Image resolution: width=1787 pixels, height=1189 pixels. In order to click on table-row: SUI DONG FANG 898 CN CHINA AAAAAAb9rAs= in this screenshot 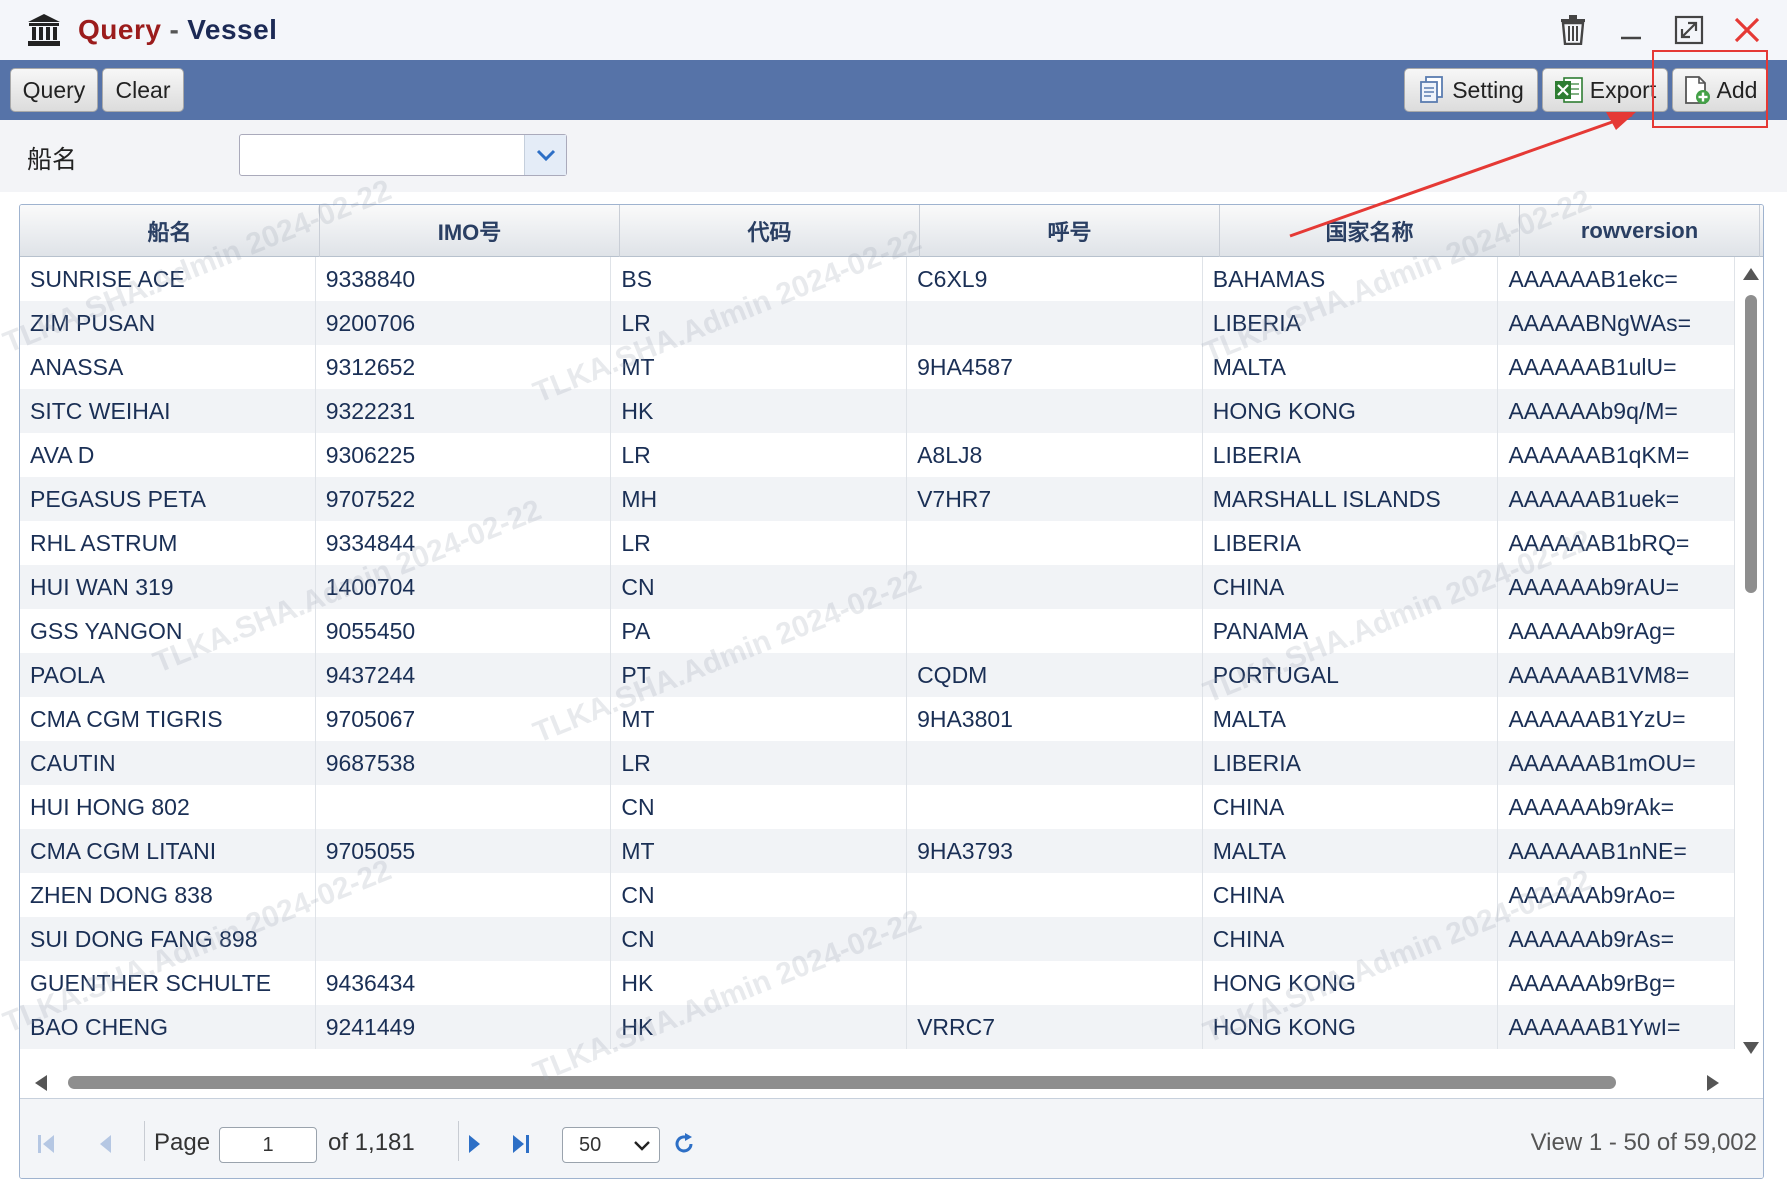, I will do `click(877, 939)`.